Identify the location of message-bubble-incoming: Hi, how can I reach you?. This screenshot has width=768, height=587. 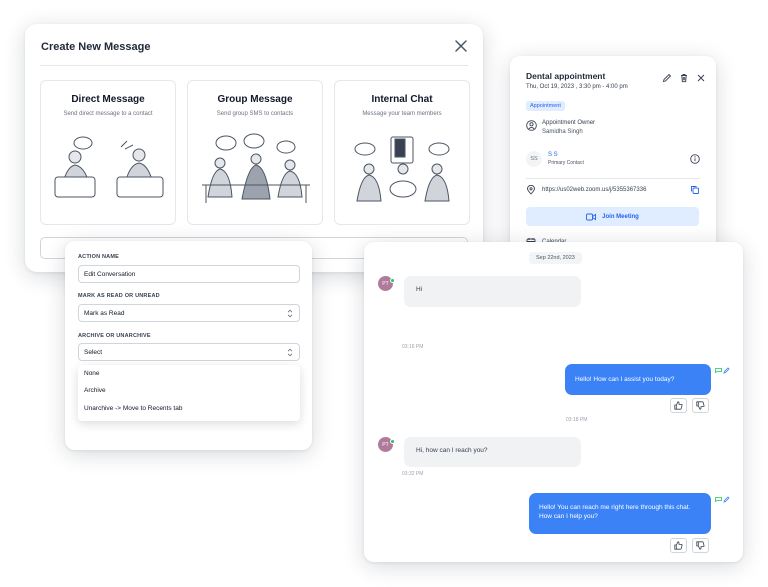
(492, 452).